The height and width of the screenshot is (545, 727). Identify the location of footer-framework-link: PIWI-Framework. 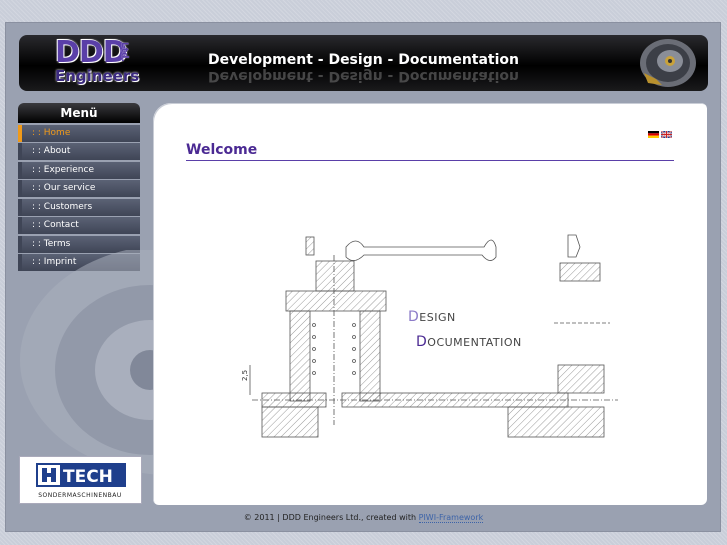
(451, 518).